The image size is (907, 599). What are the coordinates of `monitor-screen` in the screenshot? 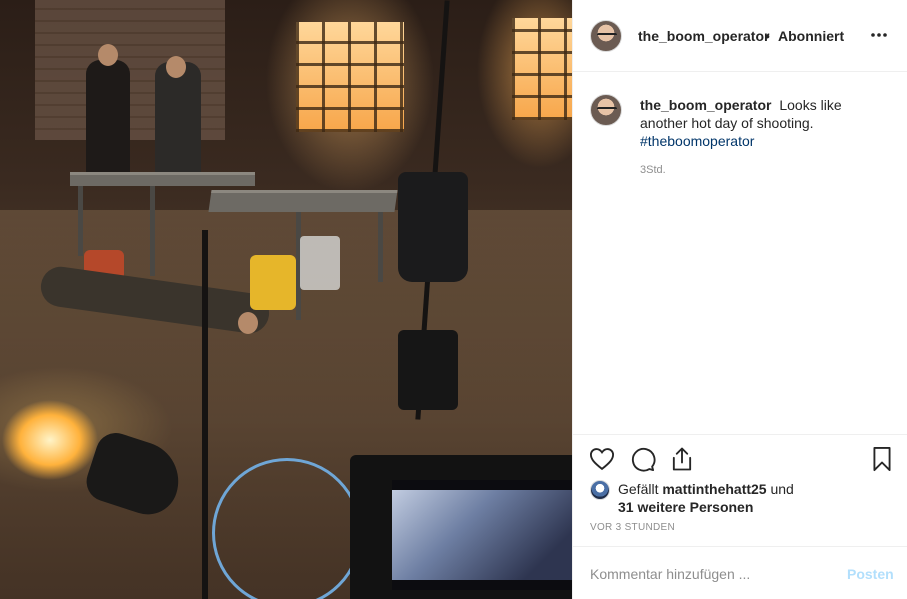 It's located at (482, 535).